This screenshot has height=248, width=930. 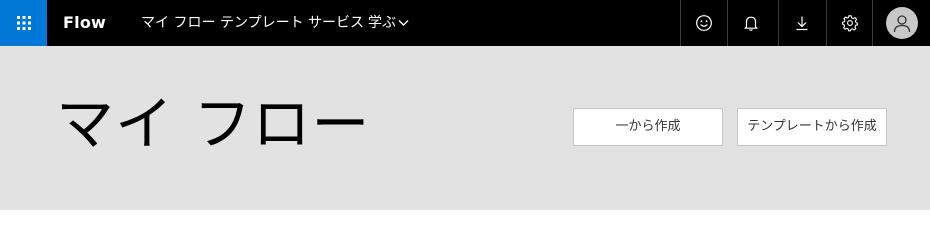 I want to click on nav-learn-label: 学ぶ, so click(x=382, y=23).